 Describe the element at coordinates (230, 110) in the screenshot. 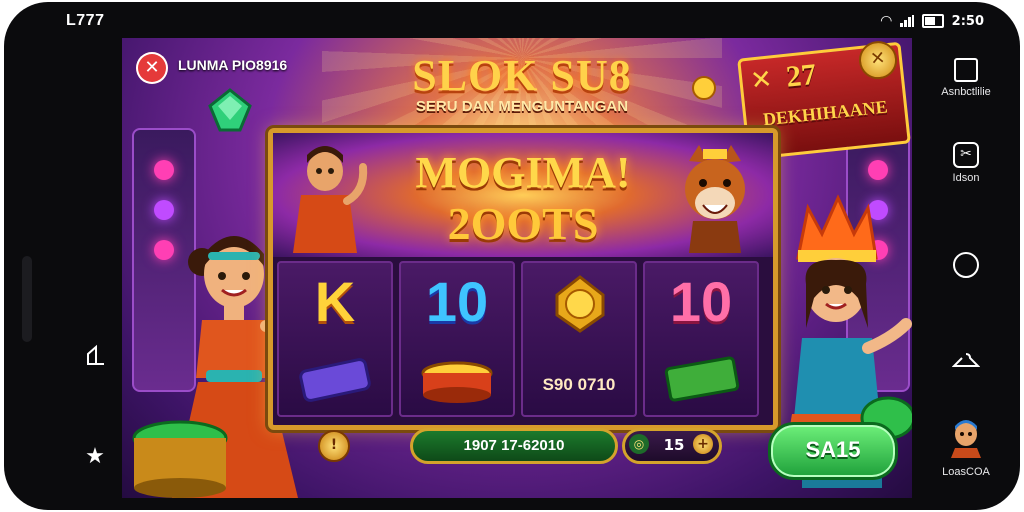

I see `green-gem-icon` at that location.